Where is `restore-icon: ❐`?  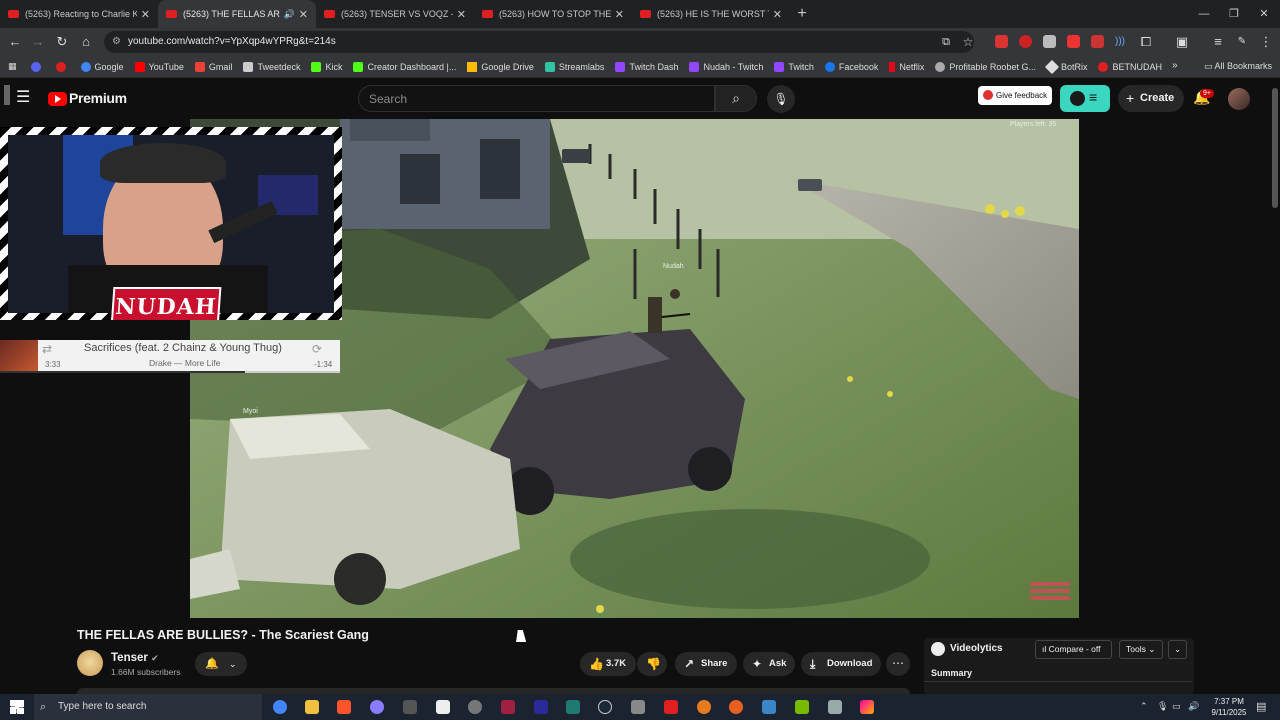 restore-icon: ❐ is located at coordinates (1234, 14).